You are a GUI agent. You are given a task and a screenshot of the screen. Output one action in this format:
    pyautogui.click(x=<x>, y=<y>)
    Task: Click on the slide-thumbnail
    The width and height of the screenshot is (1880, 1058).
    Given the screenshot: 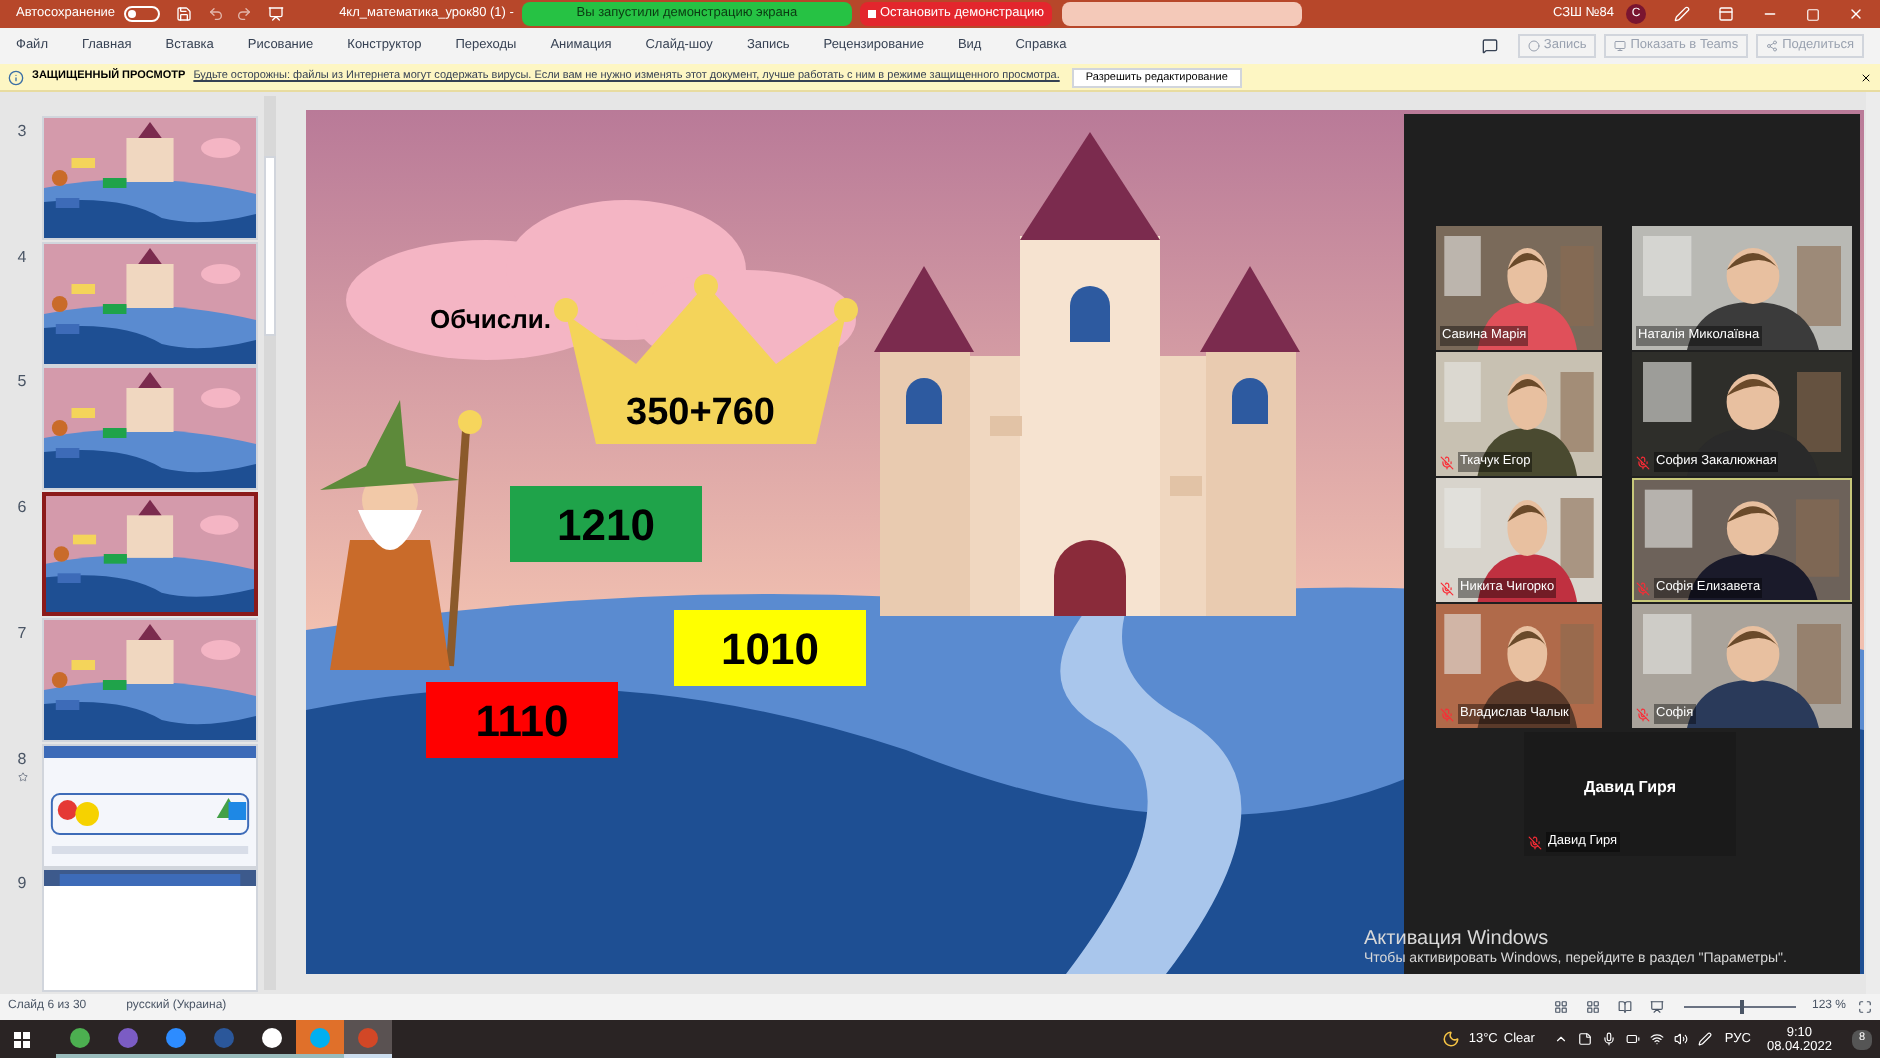 What is the action you would take?
    pyautogui.click(x=150, y=554)
    